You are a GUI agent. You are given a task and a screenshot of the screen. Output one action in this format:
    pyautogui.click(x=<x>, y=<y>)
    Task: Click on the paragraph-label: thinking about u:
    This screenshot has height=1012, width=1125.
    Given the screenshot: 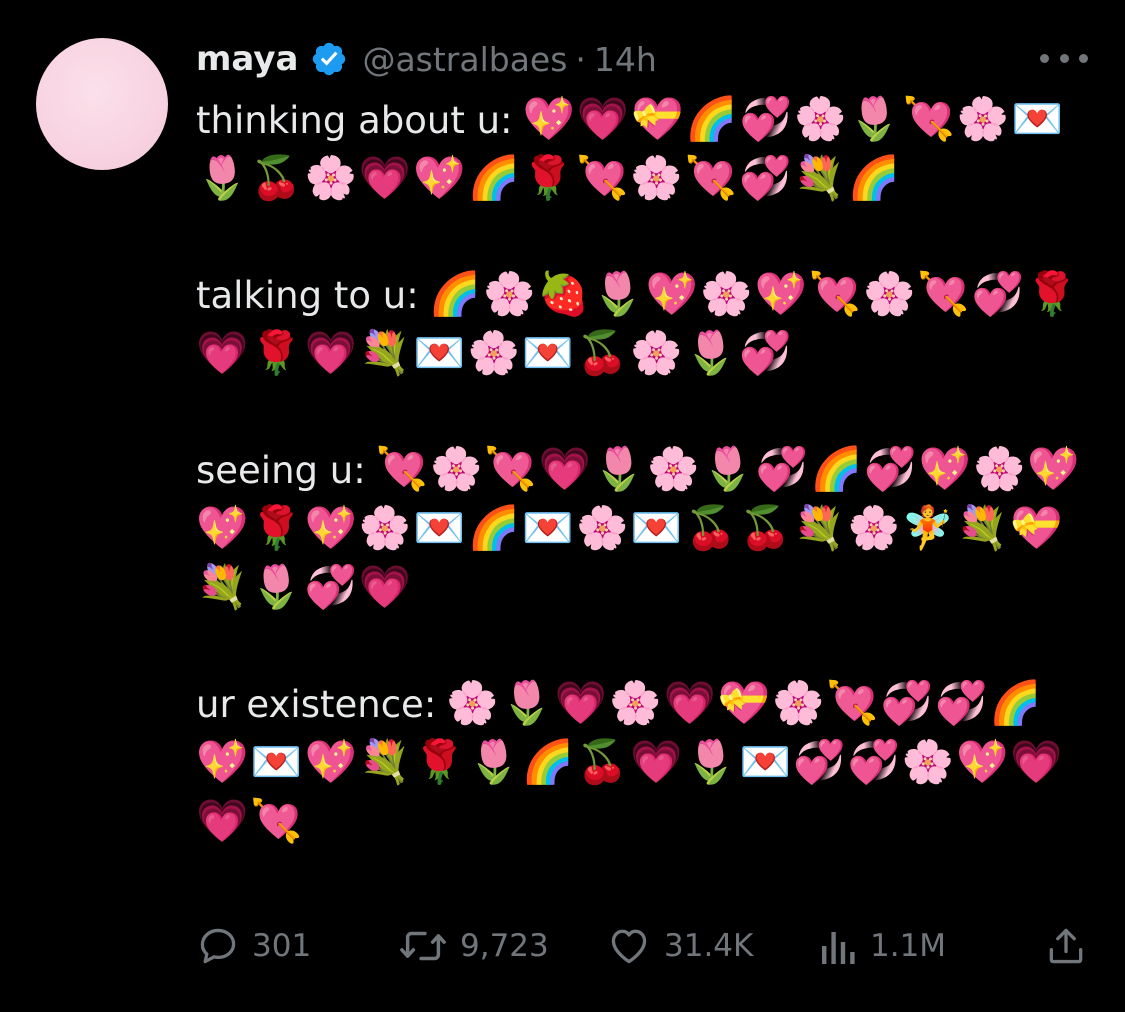 What is the action you would take?
    pyautogui.click(x=354, y=120)
    